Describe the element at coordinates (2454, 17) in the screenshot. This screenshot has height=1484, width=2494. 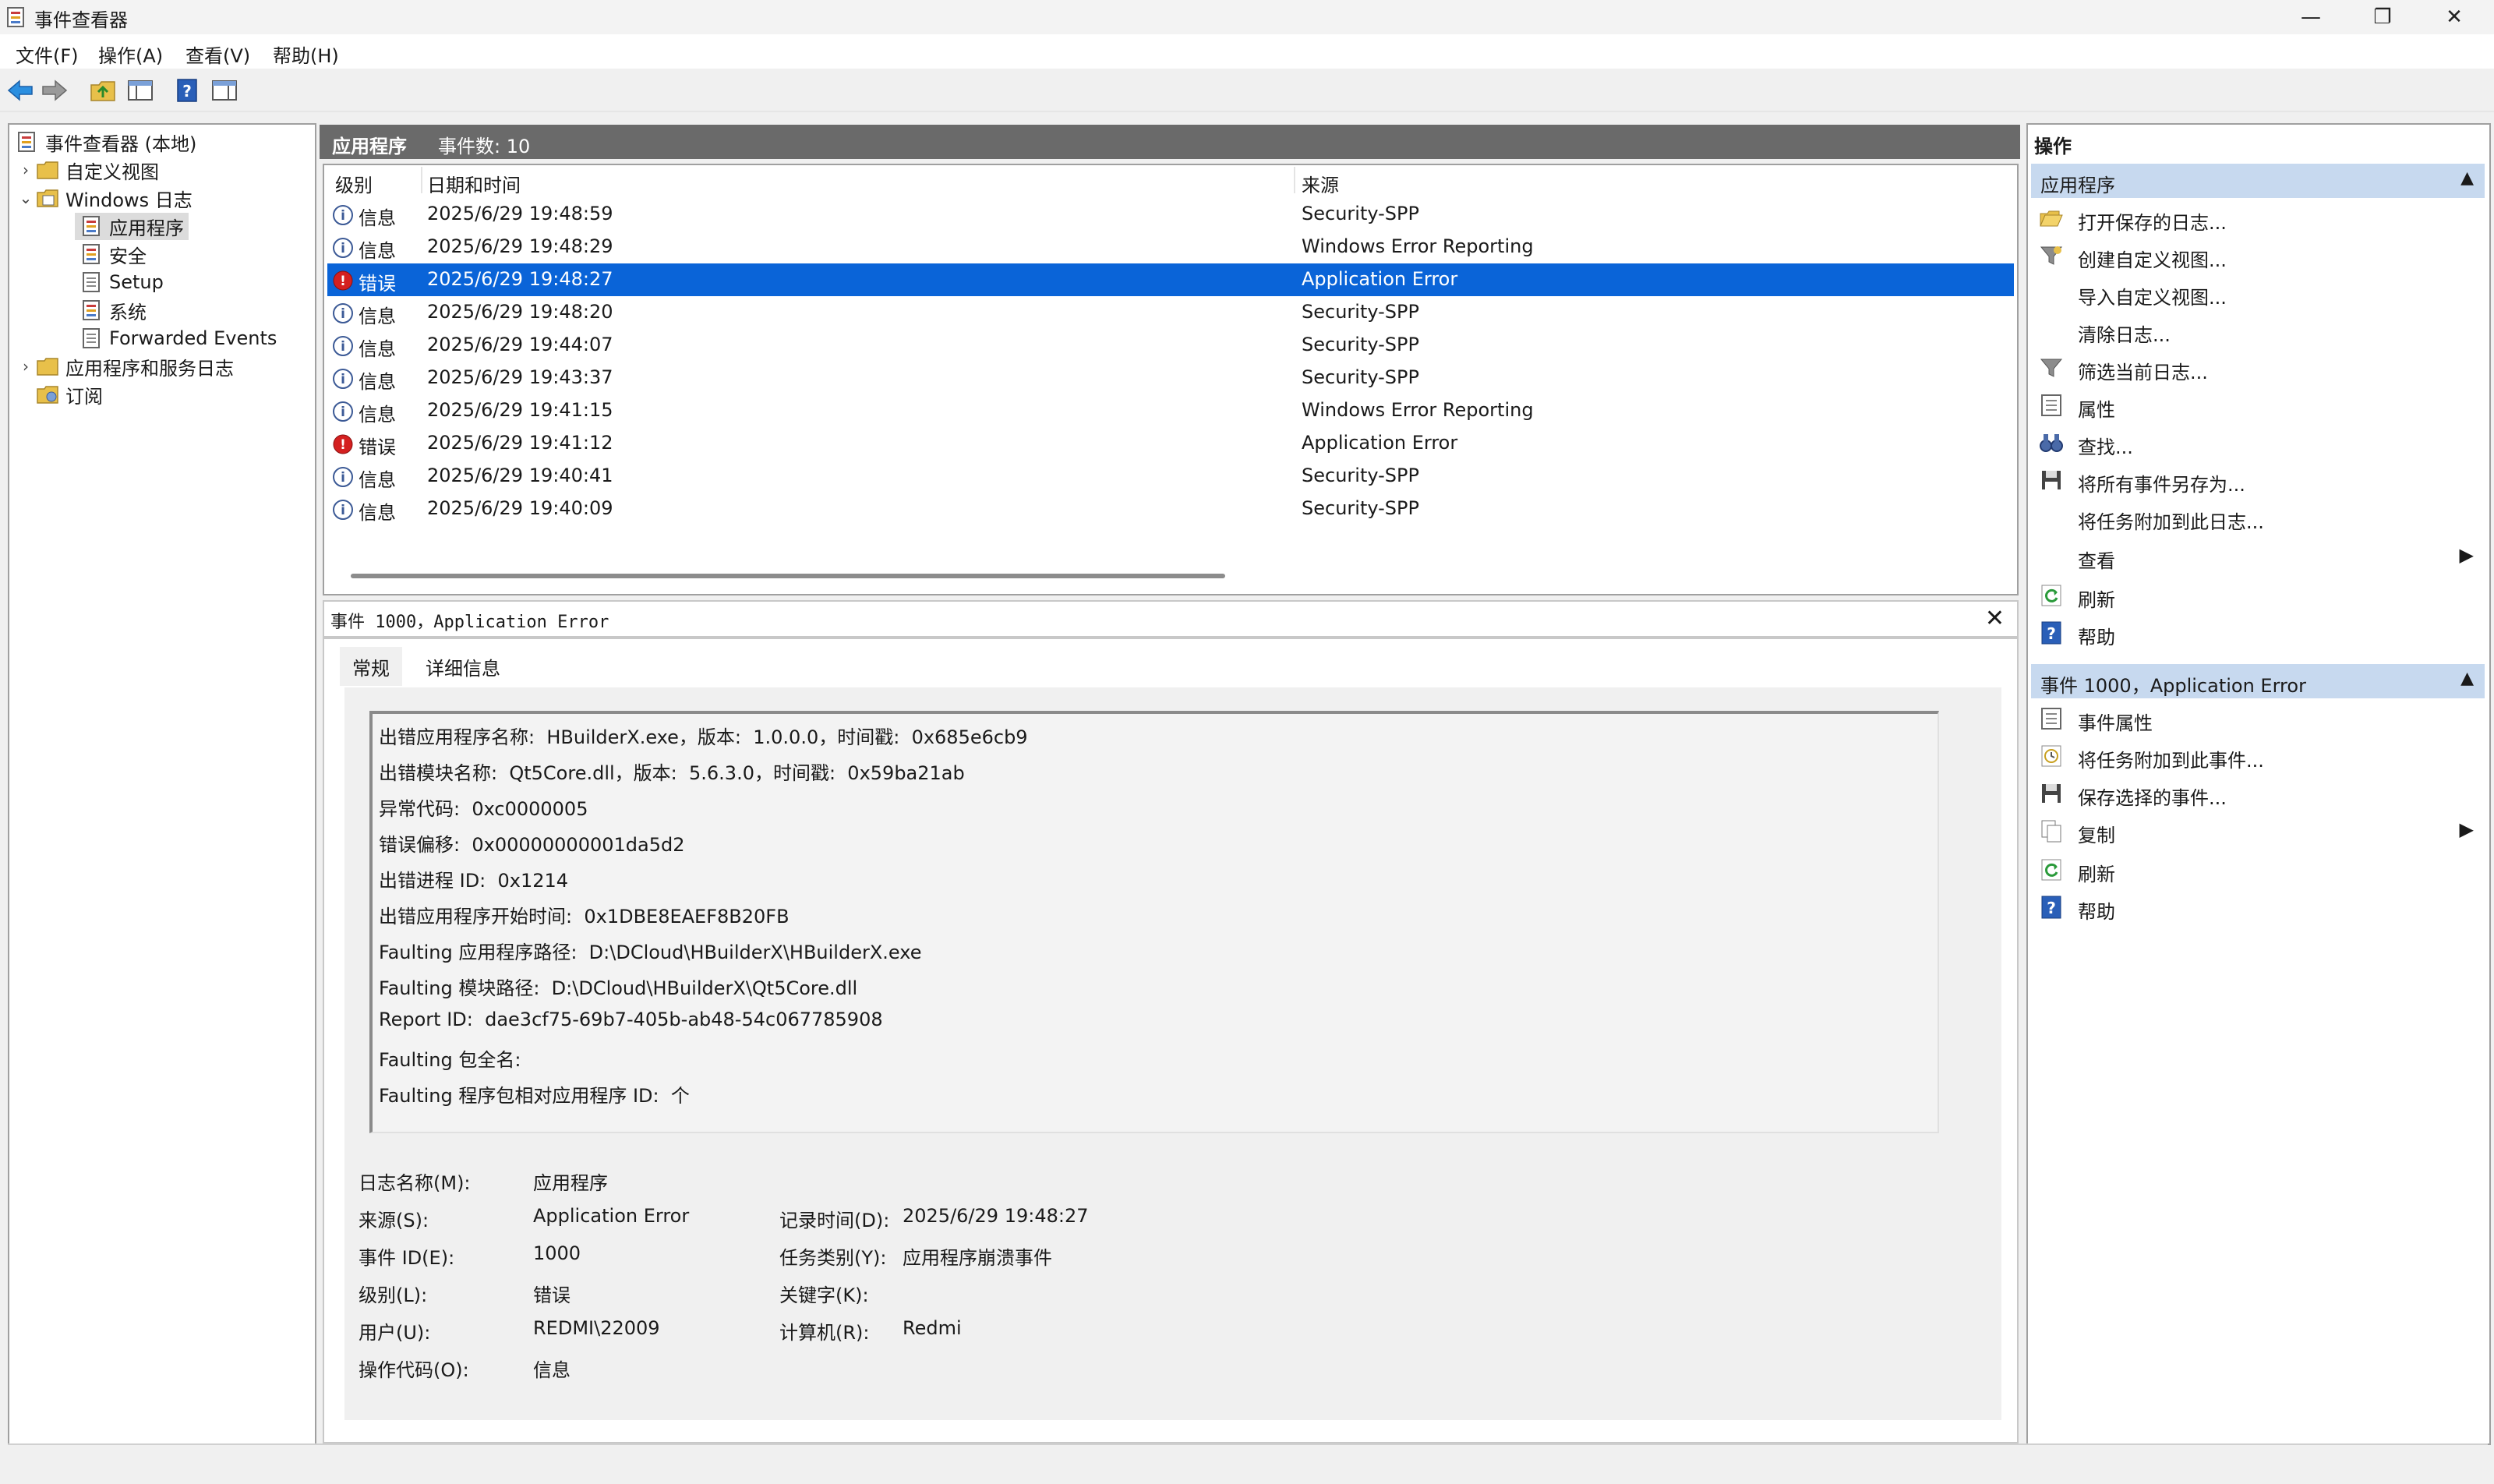
I see `close-window-button: ✕` at that location.